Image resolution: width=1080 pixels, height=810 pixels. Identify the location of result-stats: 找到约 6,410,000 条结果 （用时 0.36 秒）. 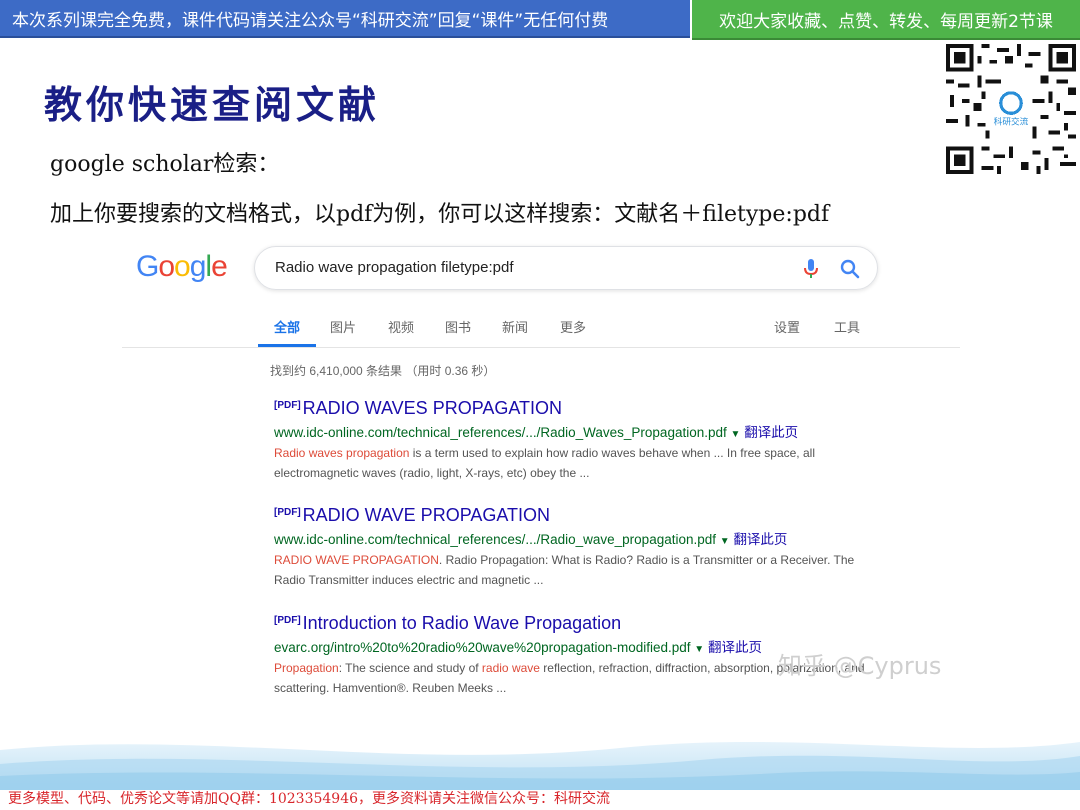
(383, 371).